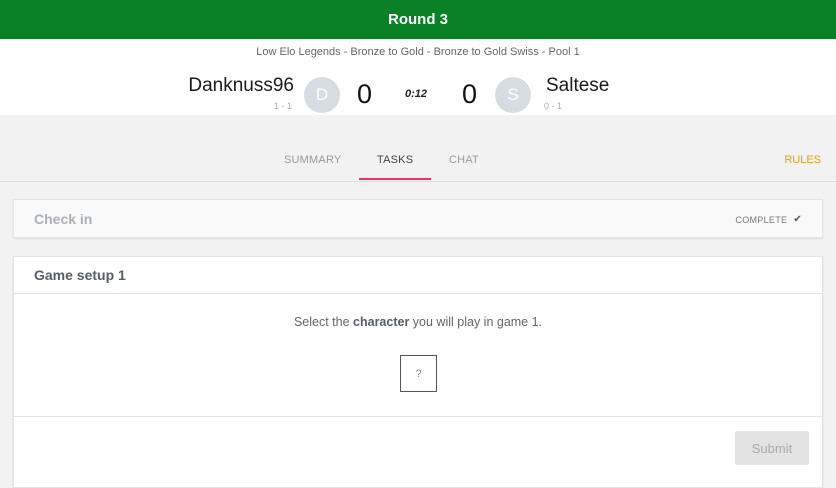 This screenshot has height=488, width=836. I want to click on player2: Saltese 0 - 1, so click(577, 93).